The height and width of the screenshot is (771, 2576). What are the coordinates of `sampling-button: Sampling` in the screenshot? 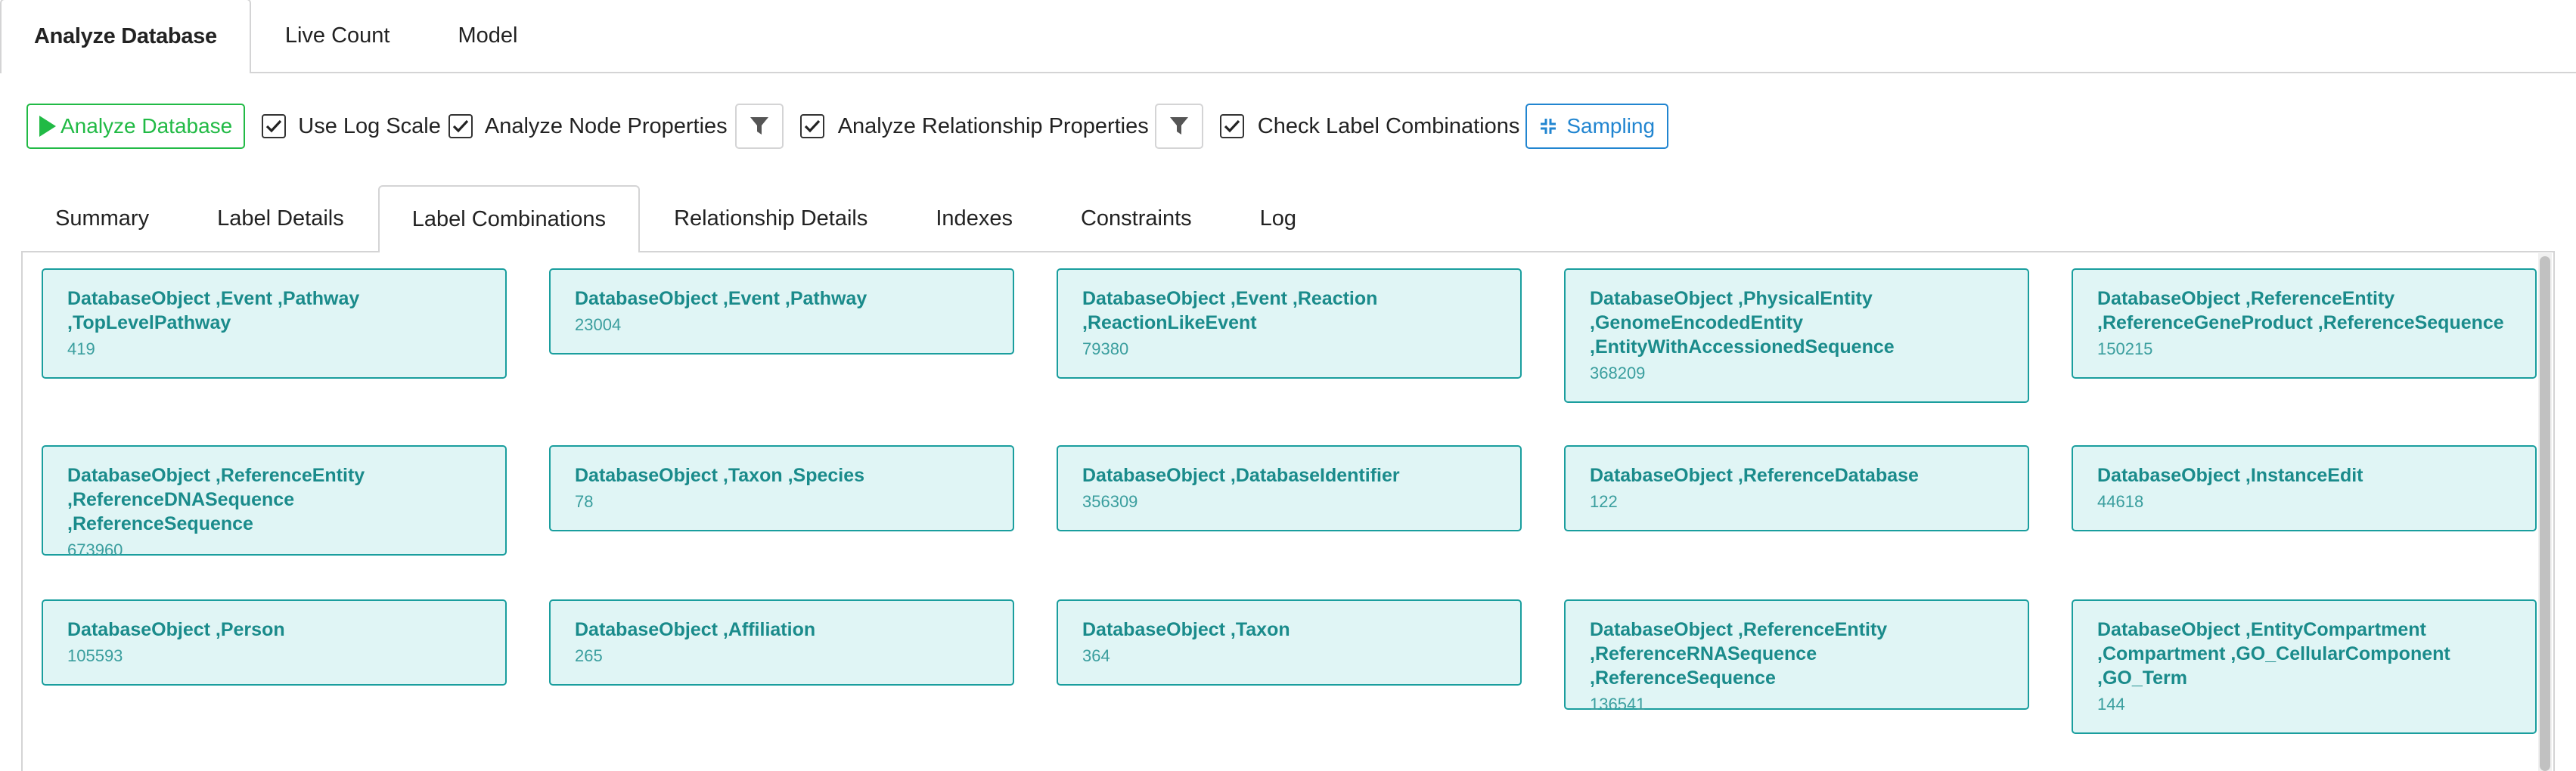 It's located at (1597, 126).